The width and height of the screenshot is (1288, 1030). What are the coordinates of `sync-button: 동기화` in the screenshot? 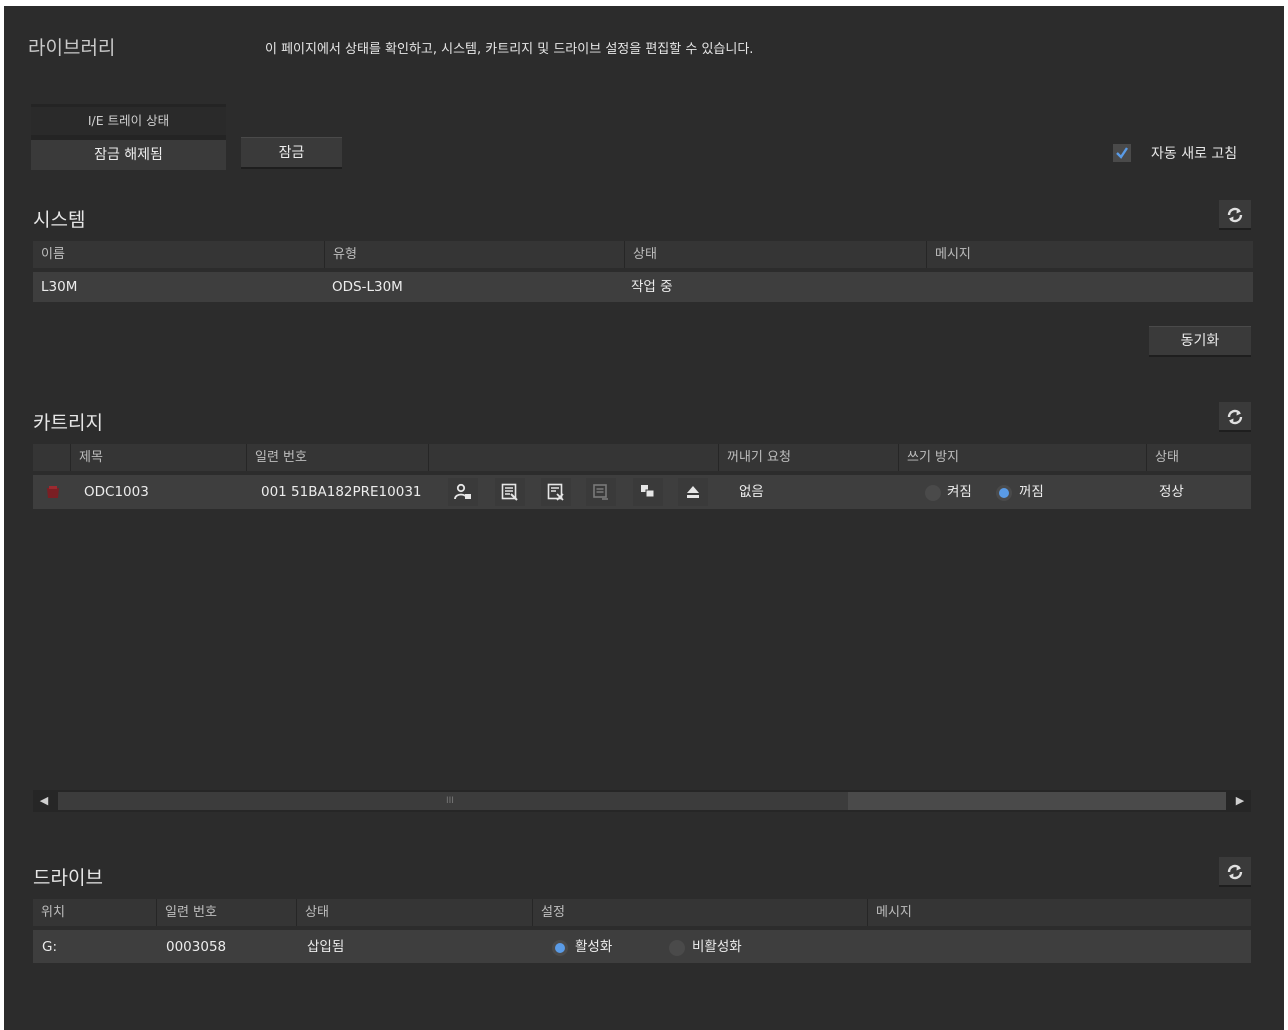 It's located at (1200, 341).